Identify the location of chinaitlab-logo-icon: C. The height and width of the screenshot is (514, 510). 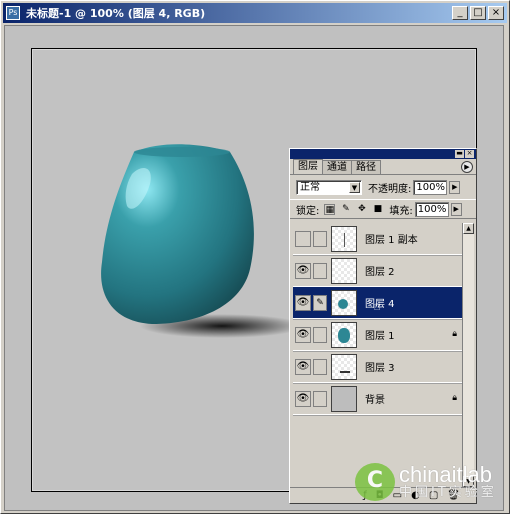
(375, 482).